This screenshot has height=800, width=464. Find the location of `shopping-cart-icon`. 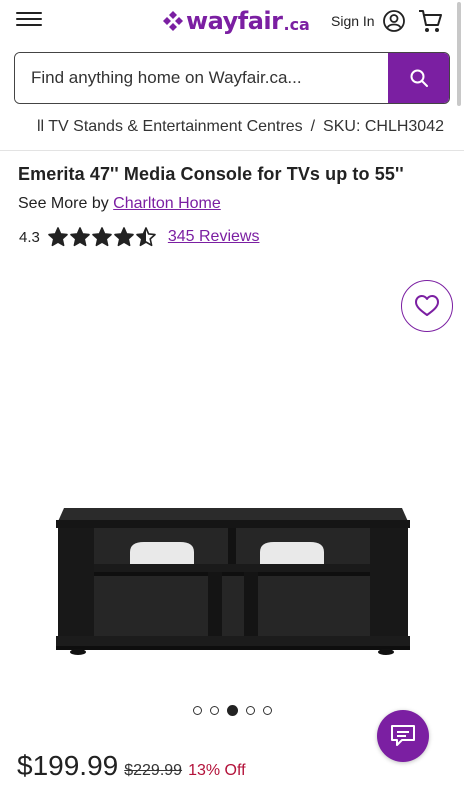

shopping-cart-icon is located at coordinates (430, 21).